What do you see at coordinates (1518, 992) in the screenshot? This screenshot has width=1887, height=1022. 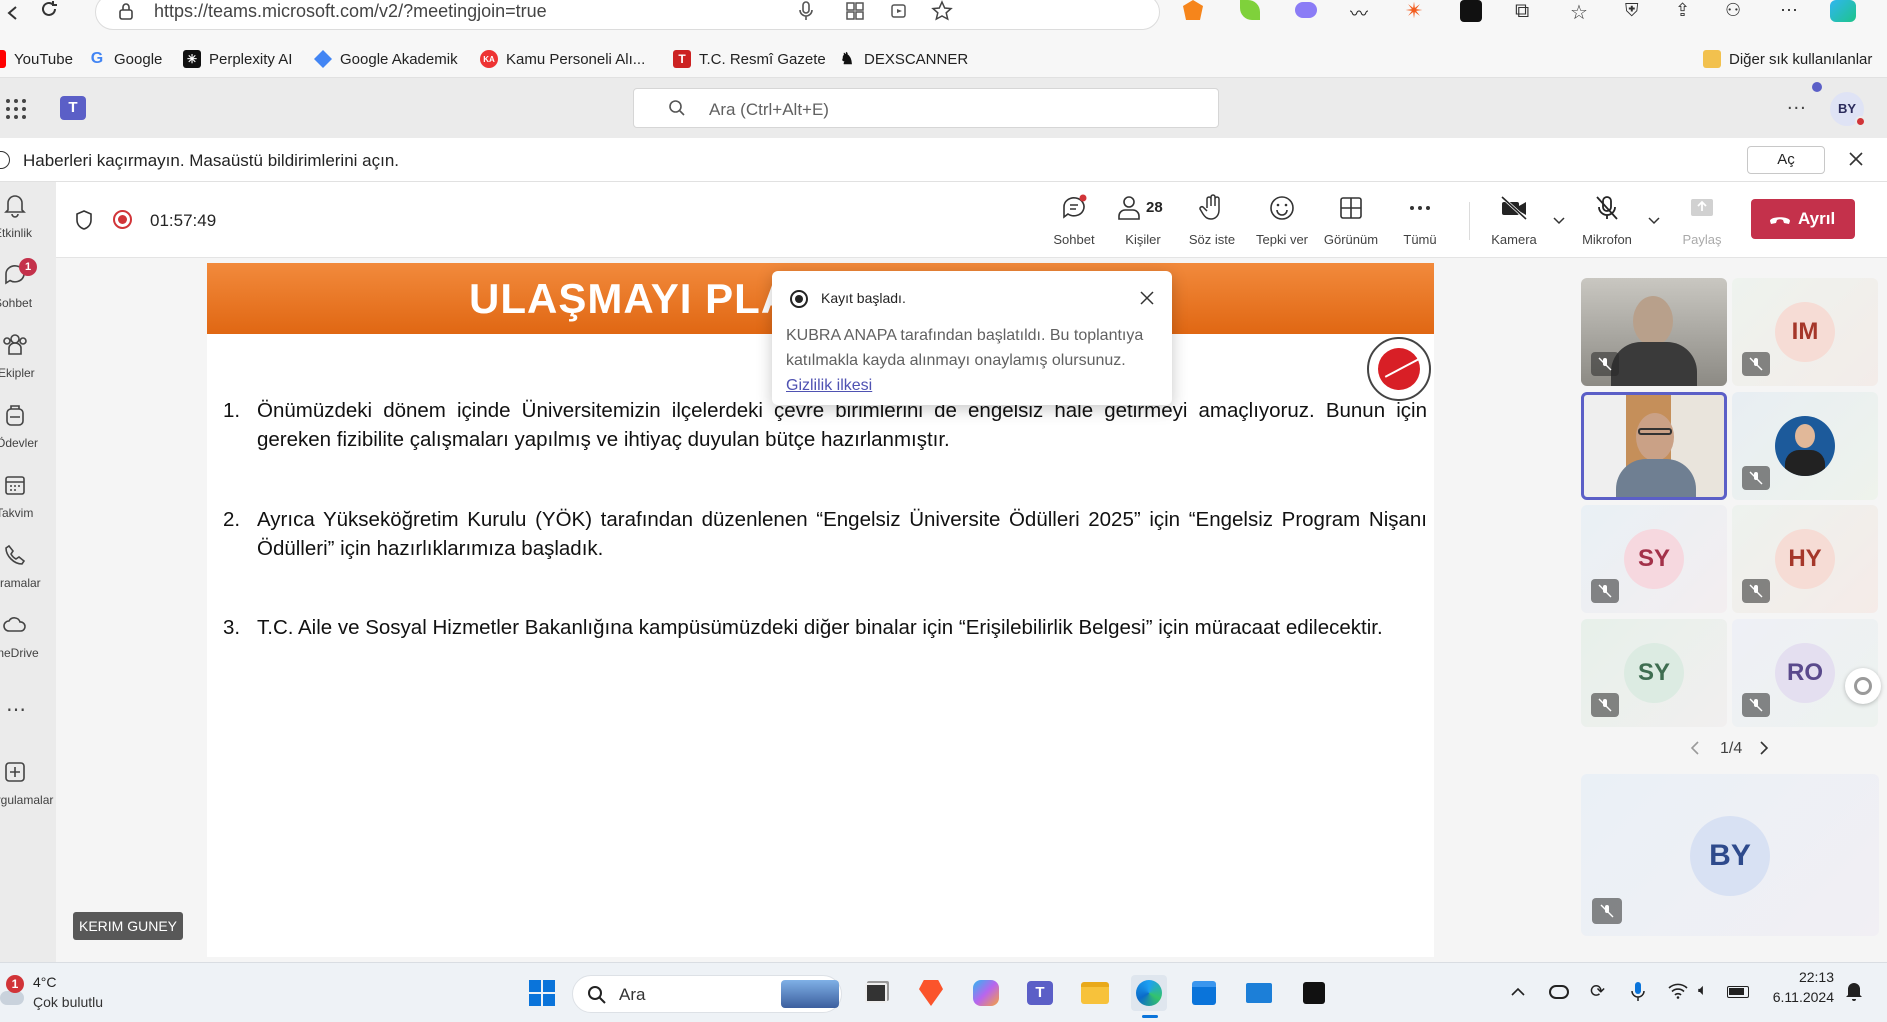 I see `show-hidden-icons-chevron-icon` at bounding box center [1518, 992].